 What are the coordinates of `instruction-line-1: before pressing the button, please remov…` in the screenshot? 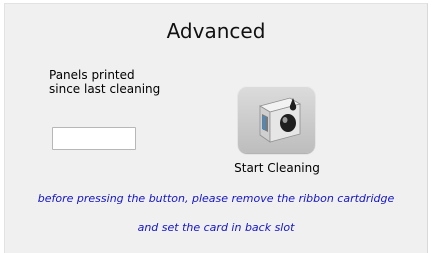 It's located at (216, 198).